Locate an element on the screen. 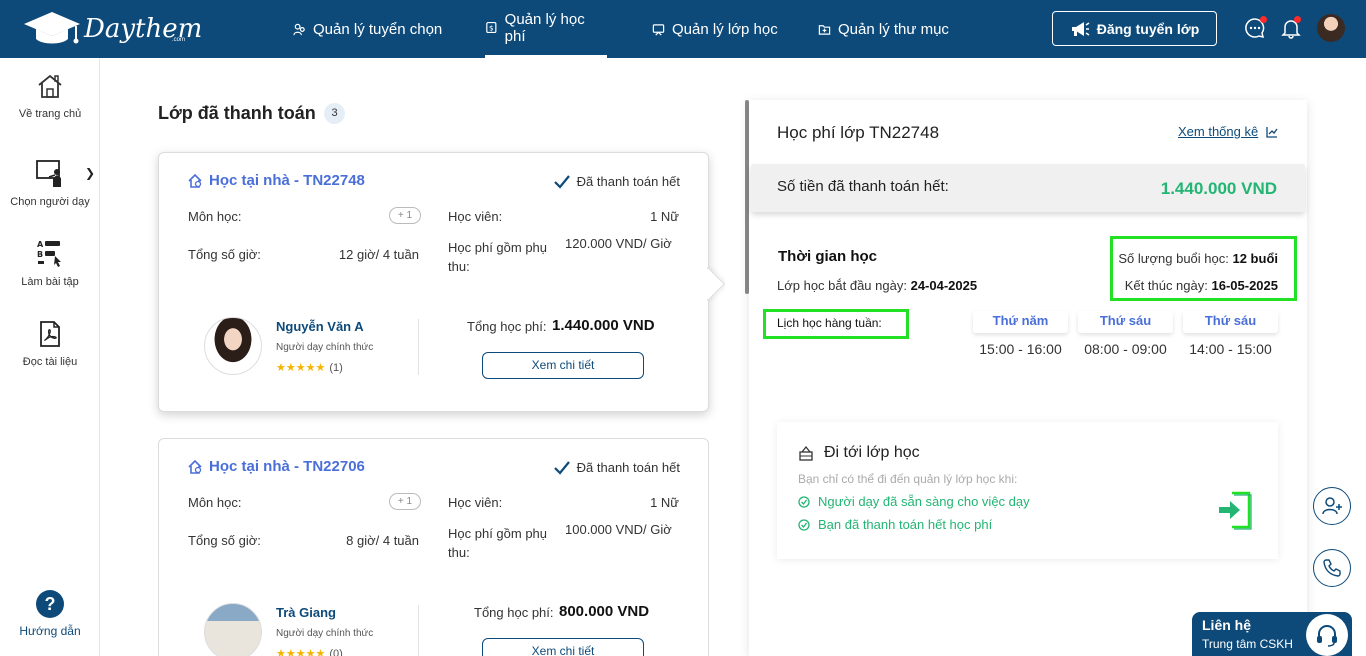 This screenshot has height=656, width=1366. post-class-button: Đăng tuyển lớp is located at coordinates (1134, 28).